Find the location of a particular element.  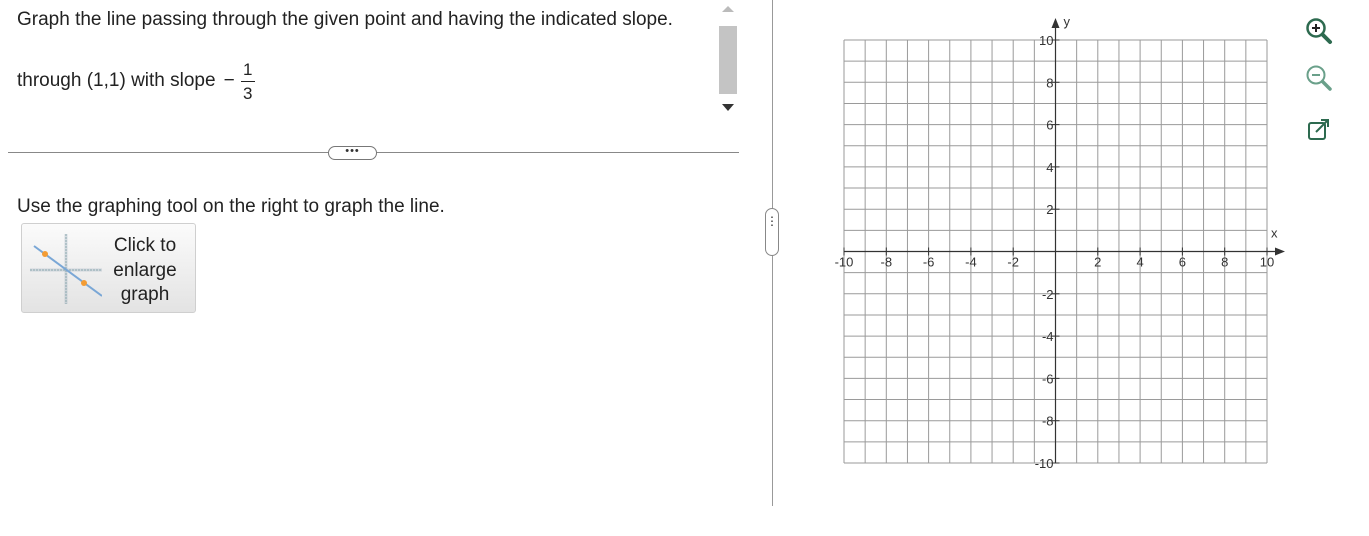

question-point-slope: through (1,1) with slope − 1 3 is located at coordinates (136, 81).